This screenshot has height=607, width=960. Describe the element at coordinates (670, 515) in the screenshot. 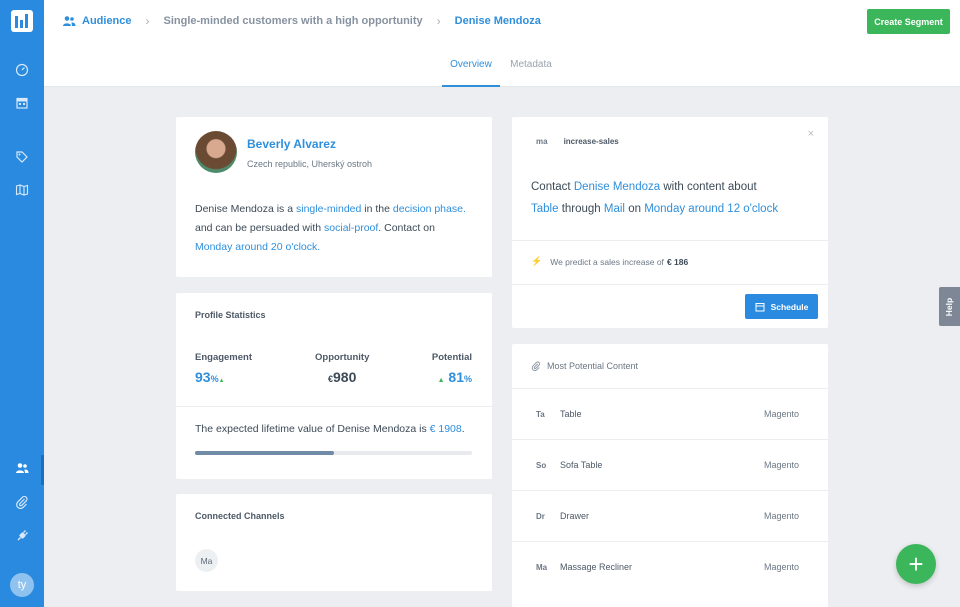

I see `content-row: Dr Drawer Magento` at that location.